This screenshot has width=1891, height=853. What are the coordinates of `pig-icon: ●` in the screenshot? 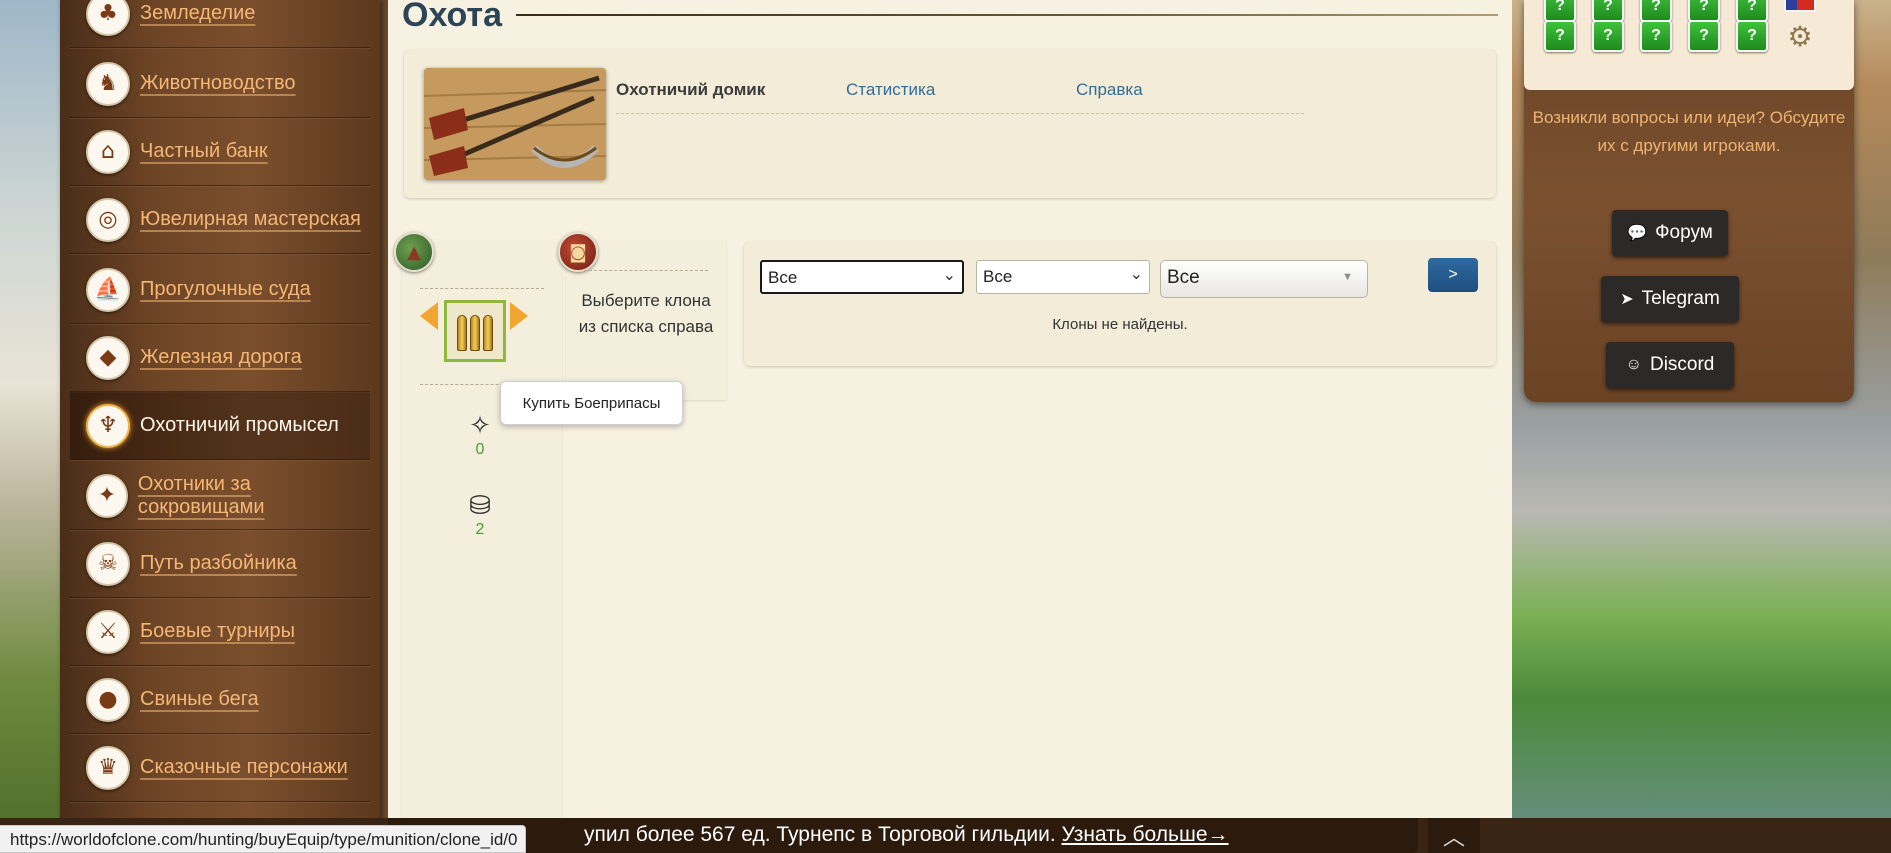 It's located at (108, 699).